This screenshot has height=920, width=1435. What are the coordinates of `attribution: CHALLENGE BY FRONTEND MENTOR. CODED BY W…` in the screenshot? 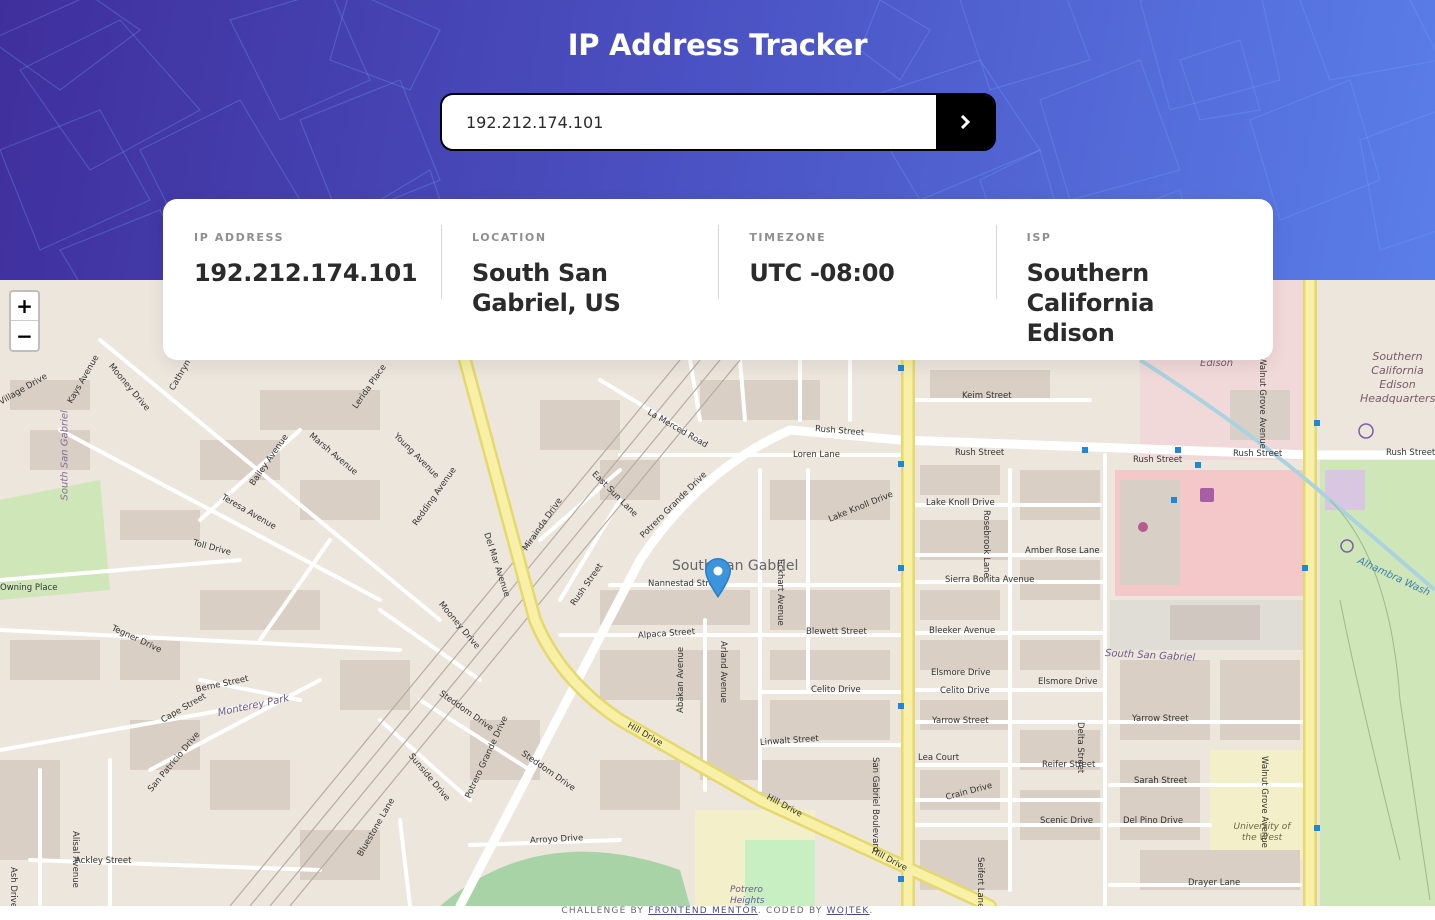 It's located at (717, 913).